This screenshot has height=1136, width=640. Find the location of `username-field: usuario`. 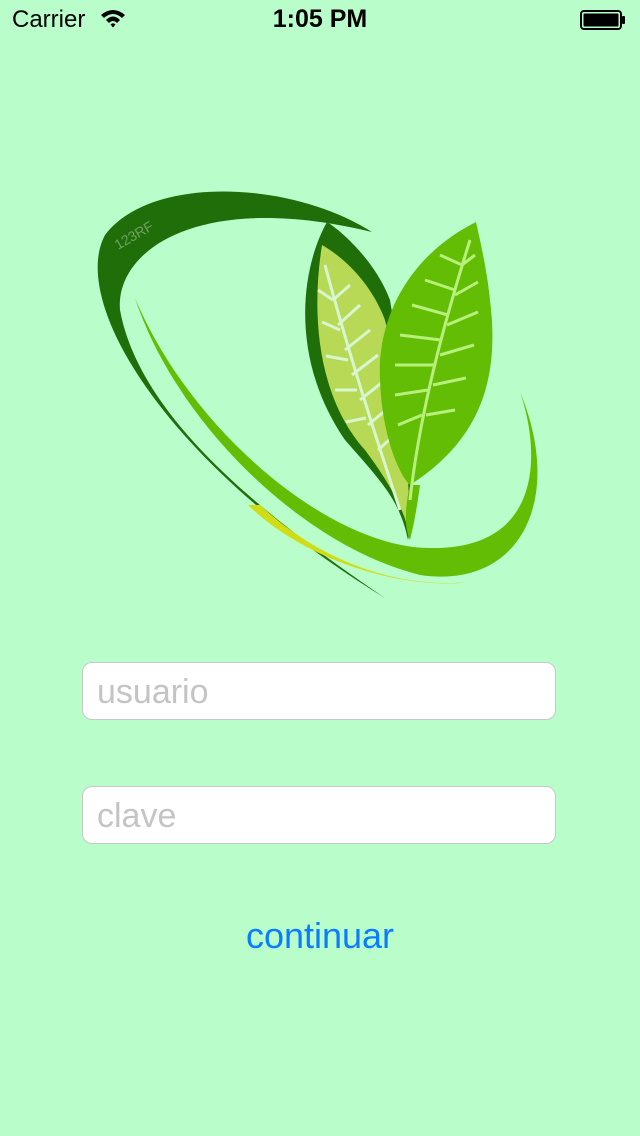

username-field: usuario is located at coordinates (319, 691).